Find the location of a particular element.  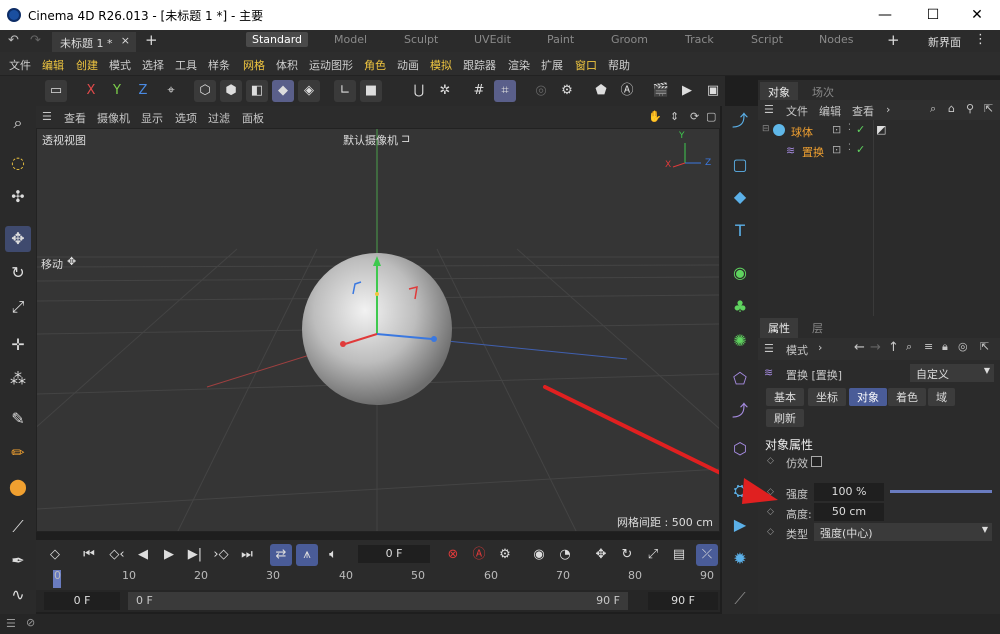

pan-icon: ✋ is located at coordinates (655, 116).